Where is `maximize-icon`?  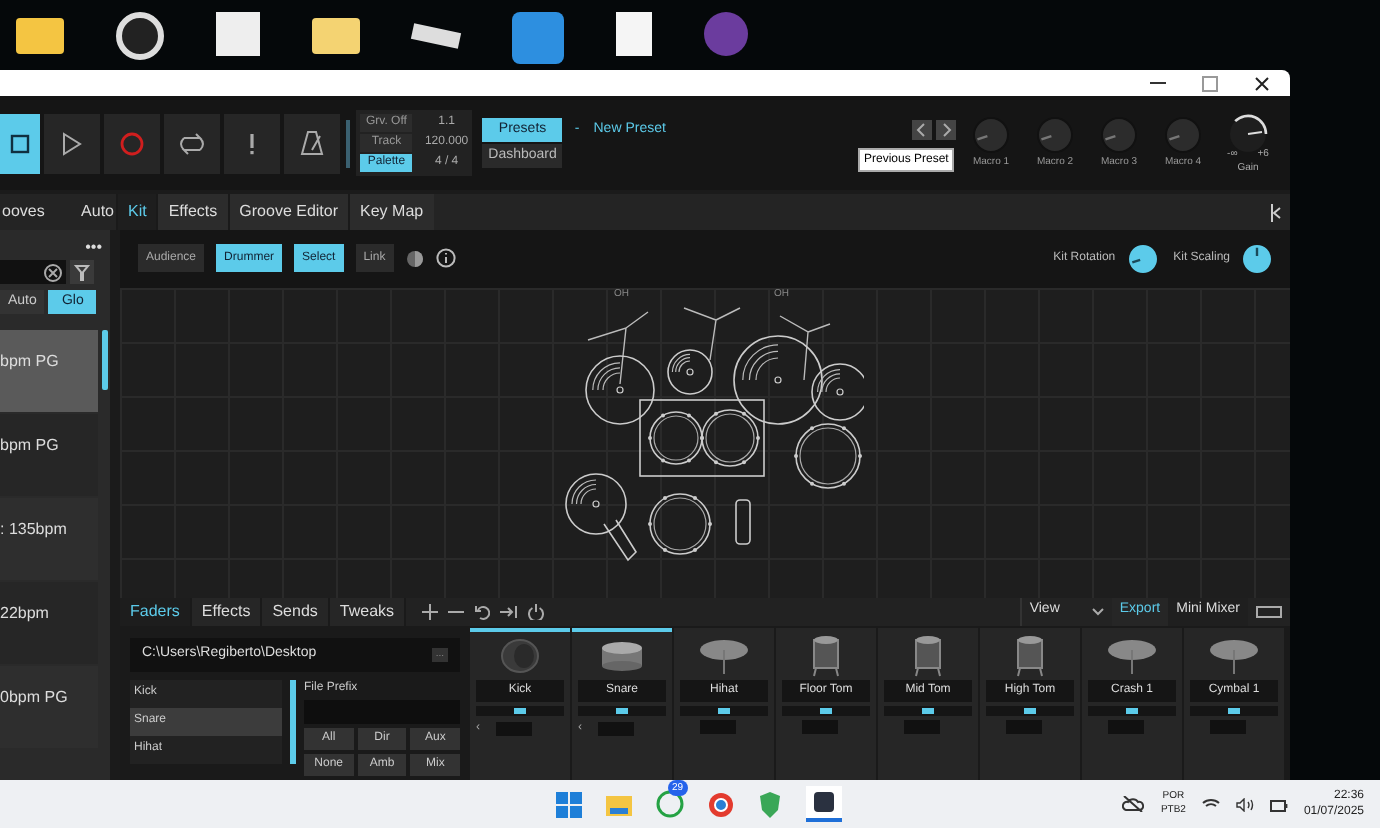 maximize-icon is located at coordinates (1210, 83).